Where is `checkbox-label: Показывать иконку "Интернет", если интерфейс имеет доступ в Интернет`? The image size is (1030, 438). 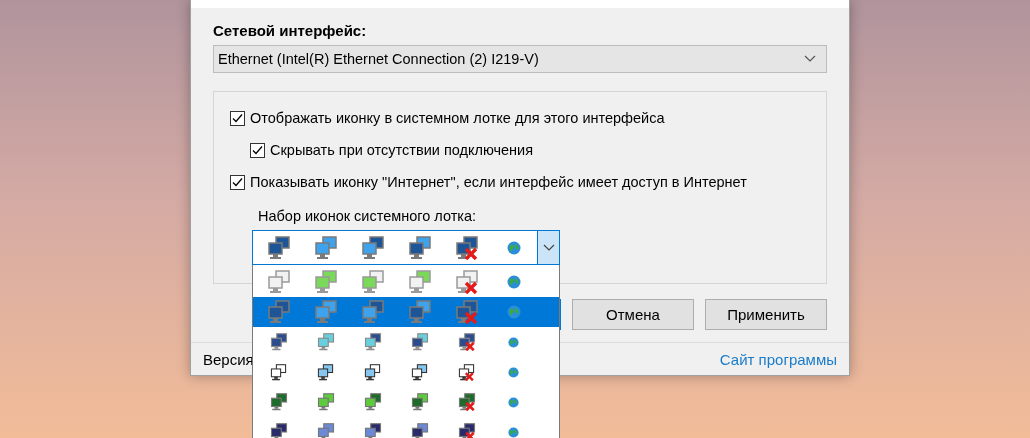 checkbox-label: Показывать иконку "Интернет", если интерфейс имеет доступ в Интернет is located at coordinates (498, 182).